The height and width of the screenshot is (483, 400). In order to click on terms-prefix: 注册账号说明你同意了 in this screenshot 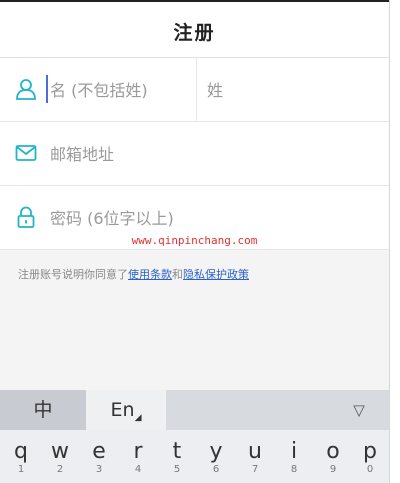, I will do `click(73, 274)`.